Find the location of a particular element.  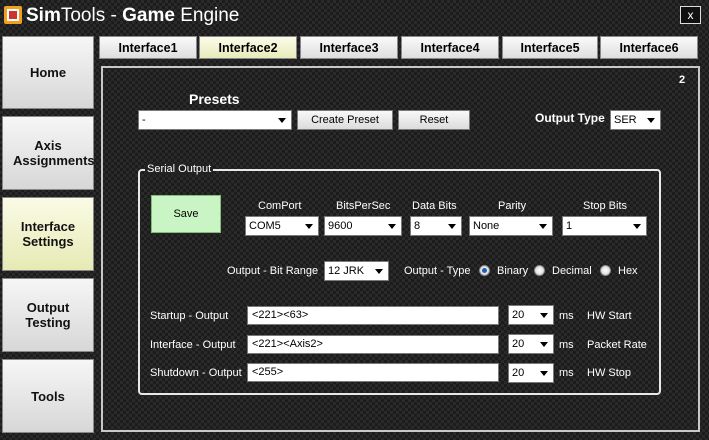

shutdown-ms-dropdown: 20 is located at coordinates (531, 373).